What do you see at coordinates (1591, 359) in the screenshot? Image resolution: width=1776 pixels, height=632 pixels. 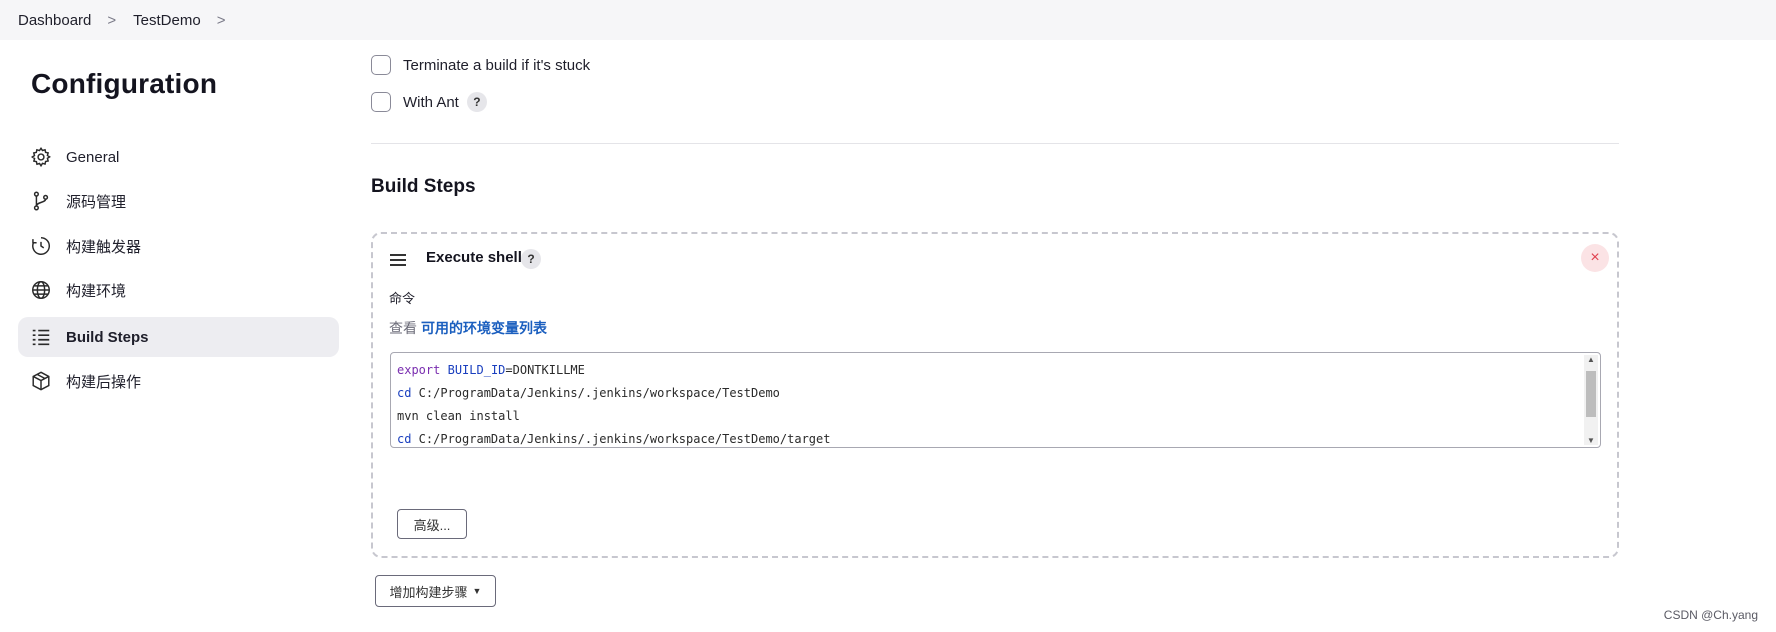 I see `scroll-up-icon: ▲` at bounding box center [1591, 359].